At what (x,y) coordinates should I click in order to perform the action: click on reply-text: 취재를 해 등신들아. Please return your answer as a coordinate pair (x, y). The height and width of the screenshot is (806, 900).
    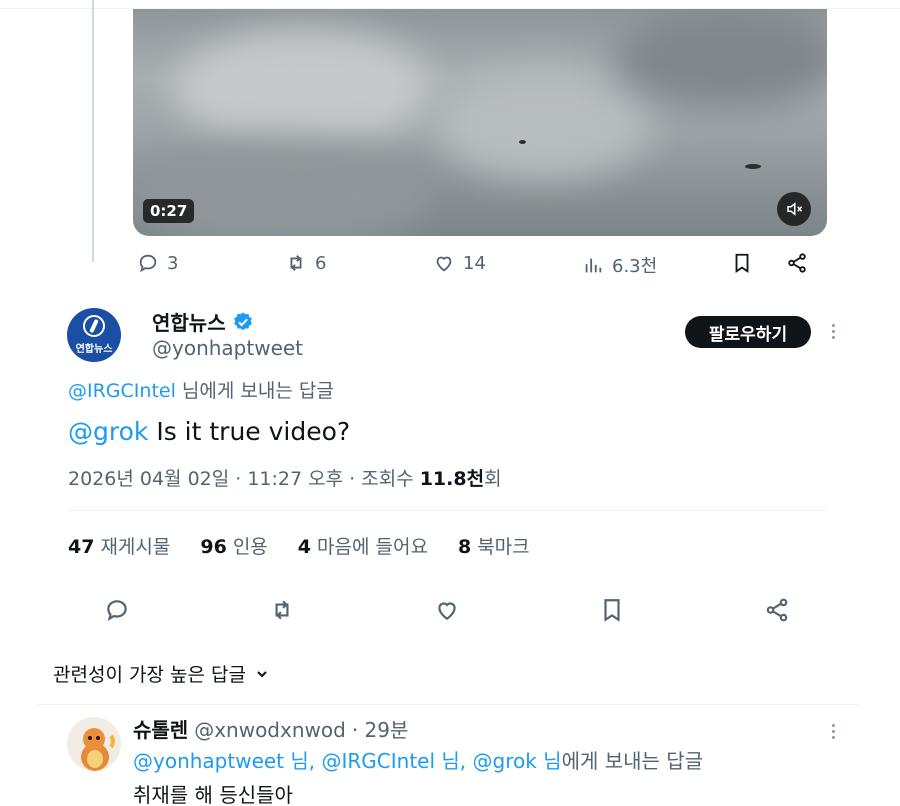
    Looking at the image, I should click on (213, 794).